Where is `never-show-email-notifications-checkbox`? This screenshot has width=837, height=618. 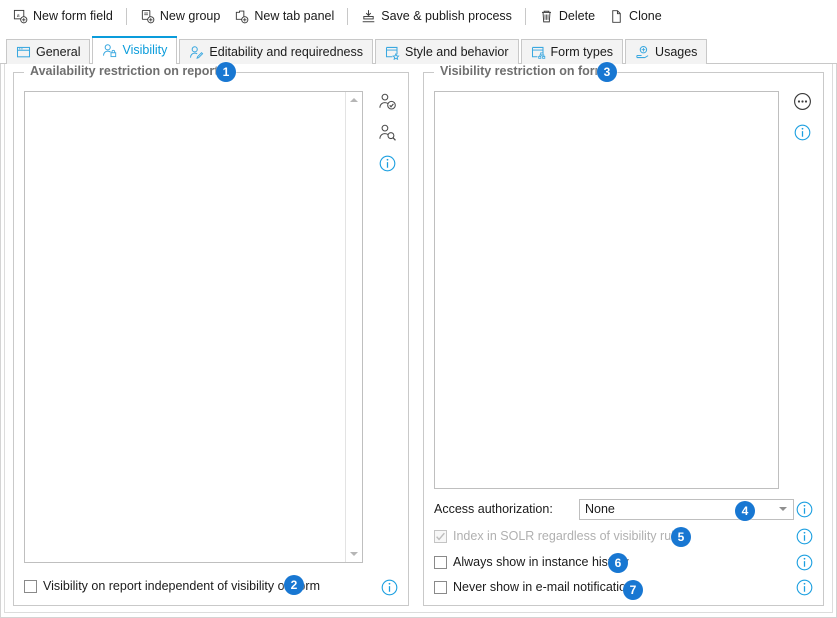
never-show-email-notifications-checkbox is located at coordinates (440, 587).